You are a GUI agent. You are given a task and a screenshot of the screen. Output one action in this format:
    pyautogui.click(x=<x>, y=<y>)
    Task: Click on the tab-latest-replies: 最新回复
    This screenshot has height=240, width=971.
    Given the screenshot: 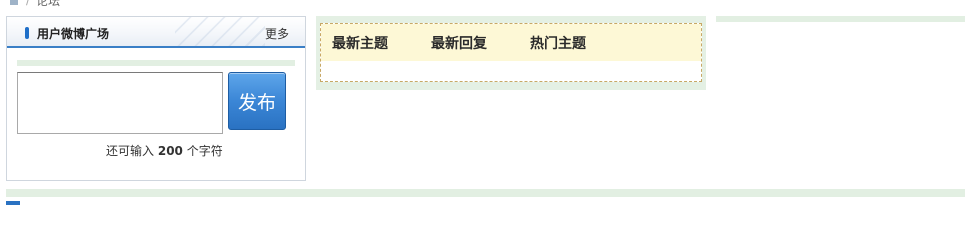 What is the action you would take?
    pyautogui.click(x=459, y=43)
    